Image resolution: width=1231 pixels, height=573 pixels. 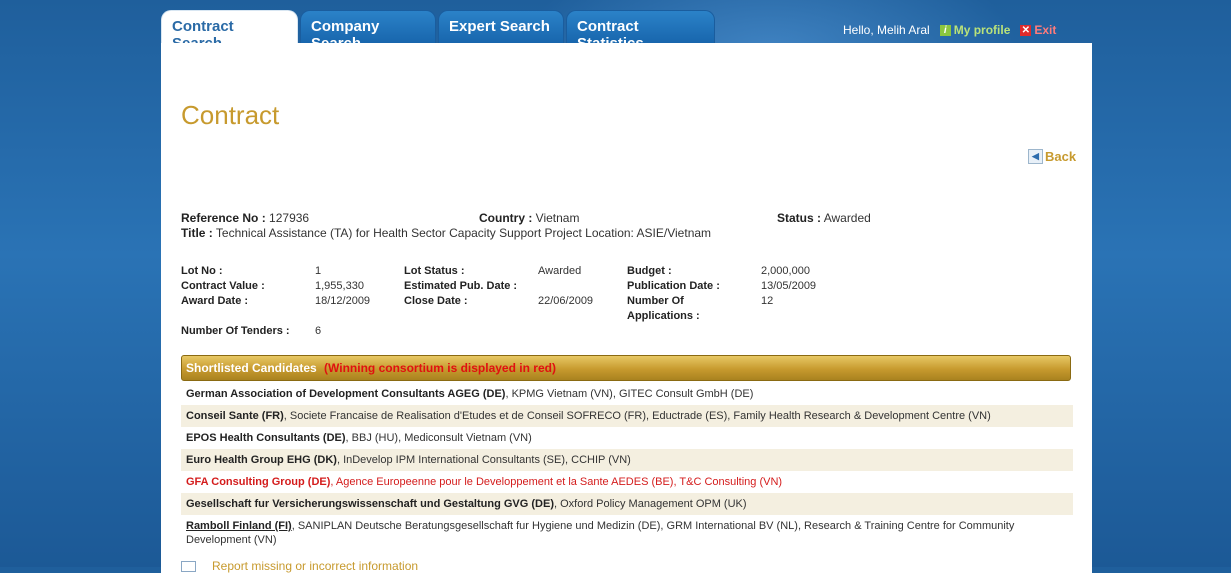 I want to click on lot-status-value: Awarded, so click(x=560, y=271).